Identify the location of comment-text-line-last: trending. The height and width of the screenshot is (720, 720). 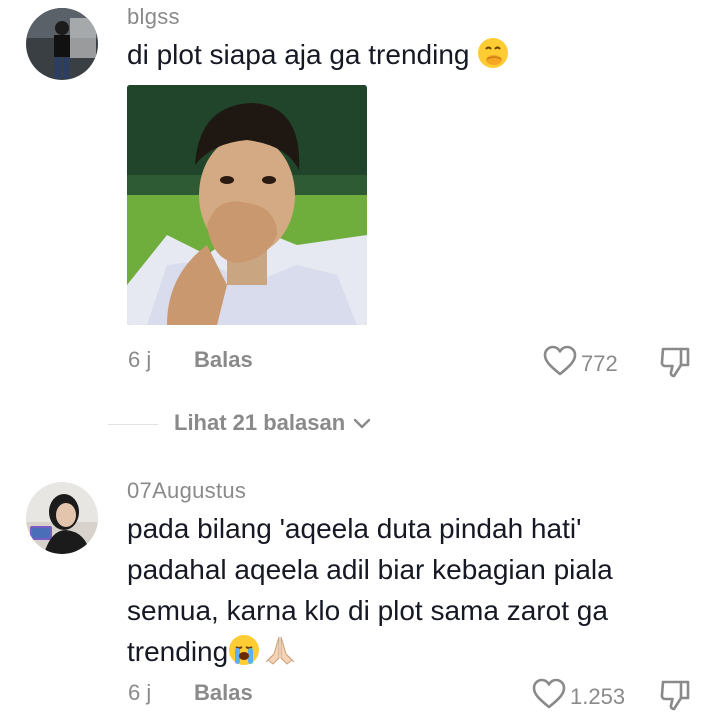
(417, 654).